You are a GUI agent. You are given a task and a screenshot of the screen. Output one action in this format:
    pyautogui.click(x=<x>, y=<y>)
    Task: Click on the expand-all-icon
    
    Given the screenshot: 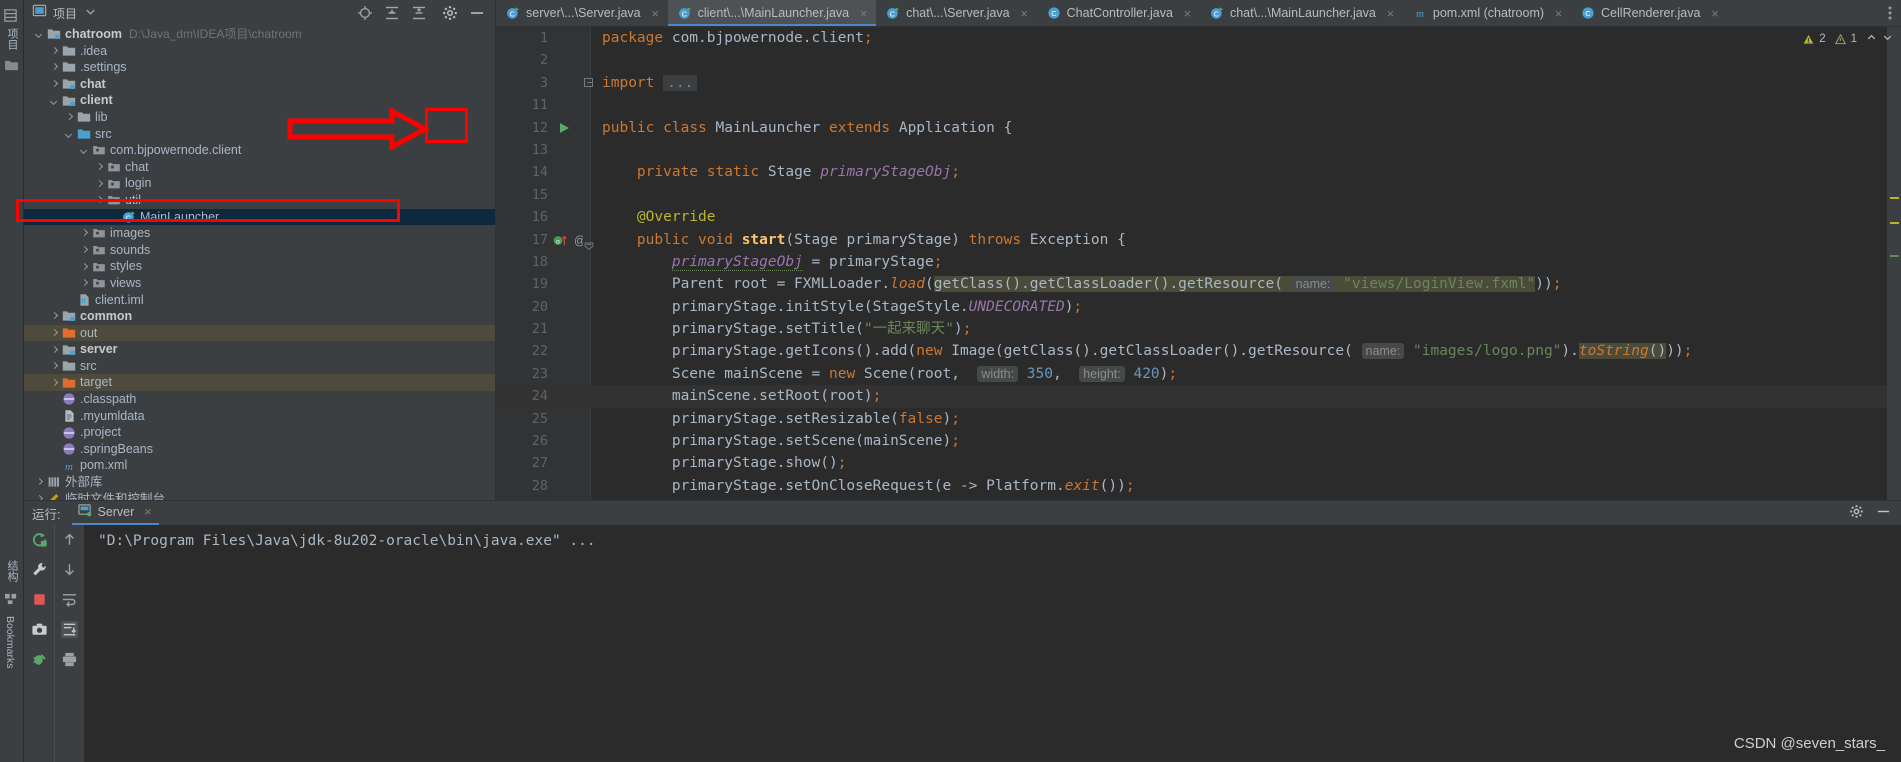 What is the action you would take?
    pyautogui.click(x=392, y=13)
    